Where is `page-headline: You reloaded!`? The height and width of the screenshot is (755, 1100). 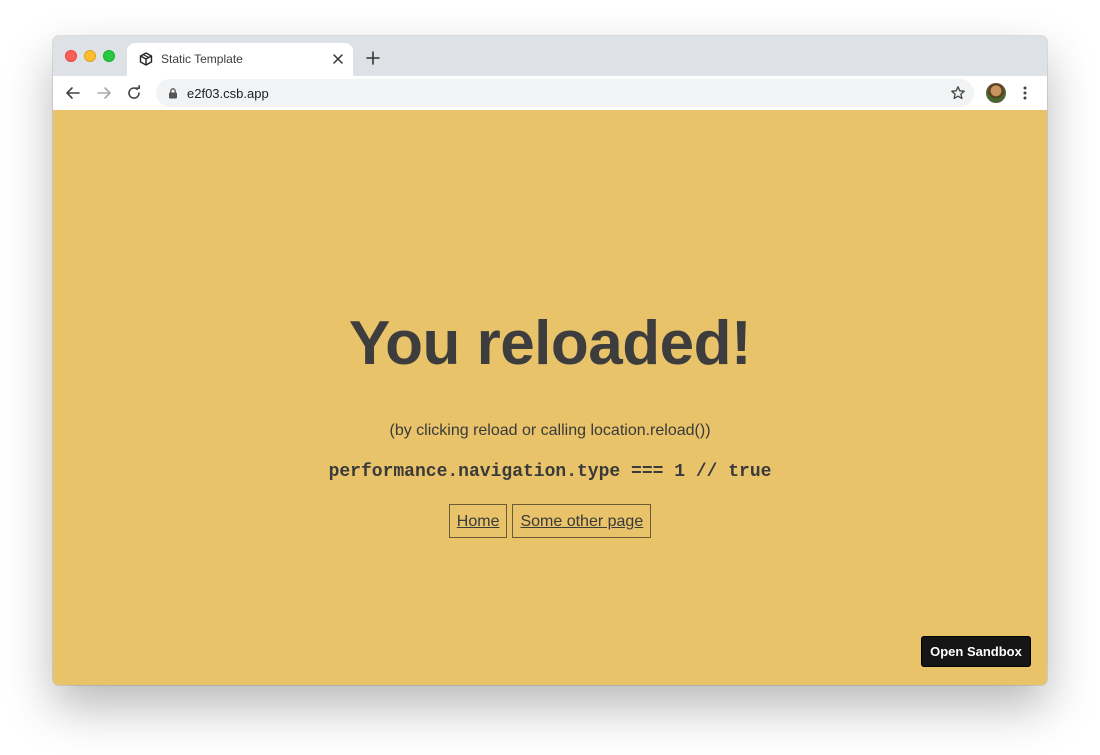 page-headline: You reloaded! is located at coordinates (550, 343).